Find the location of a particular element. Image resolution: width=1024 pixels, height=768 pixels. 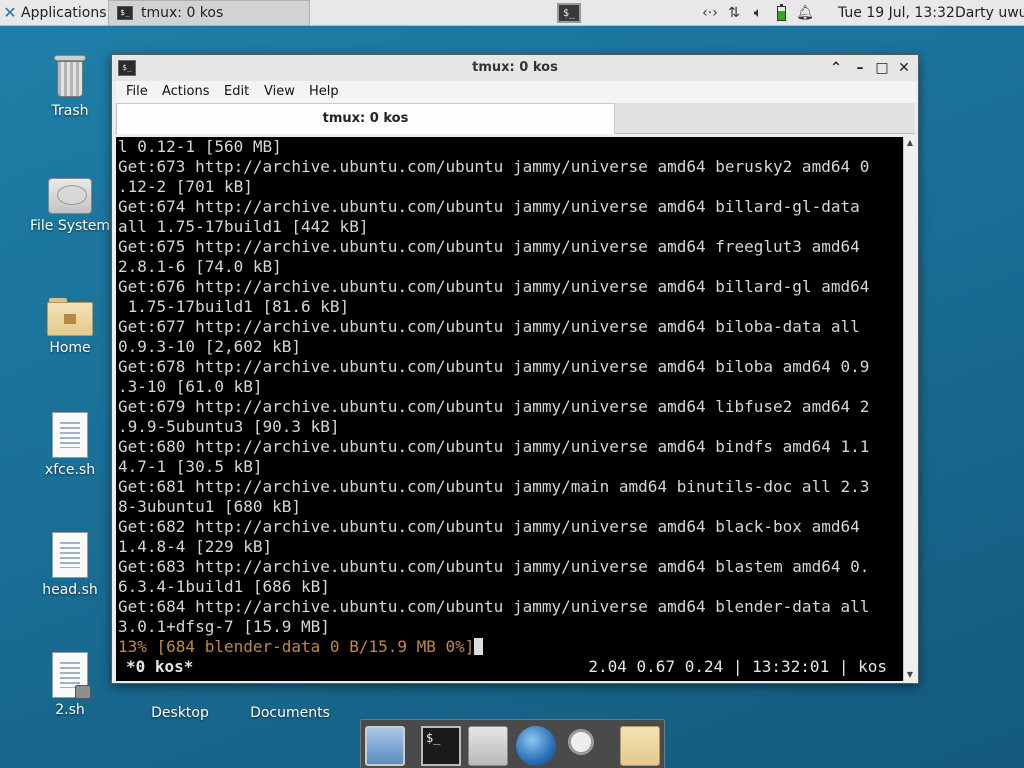

desktop-icon-documents: Documents is located at coordinates (290, 713).